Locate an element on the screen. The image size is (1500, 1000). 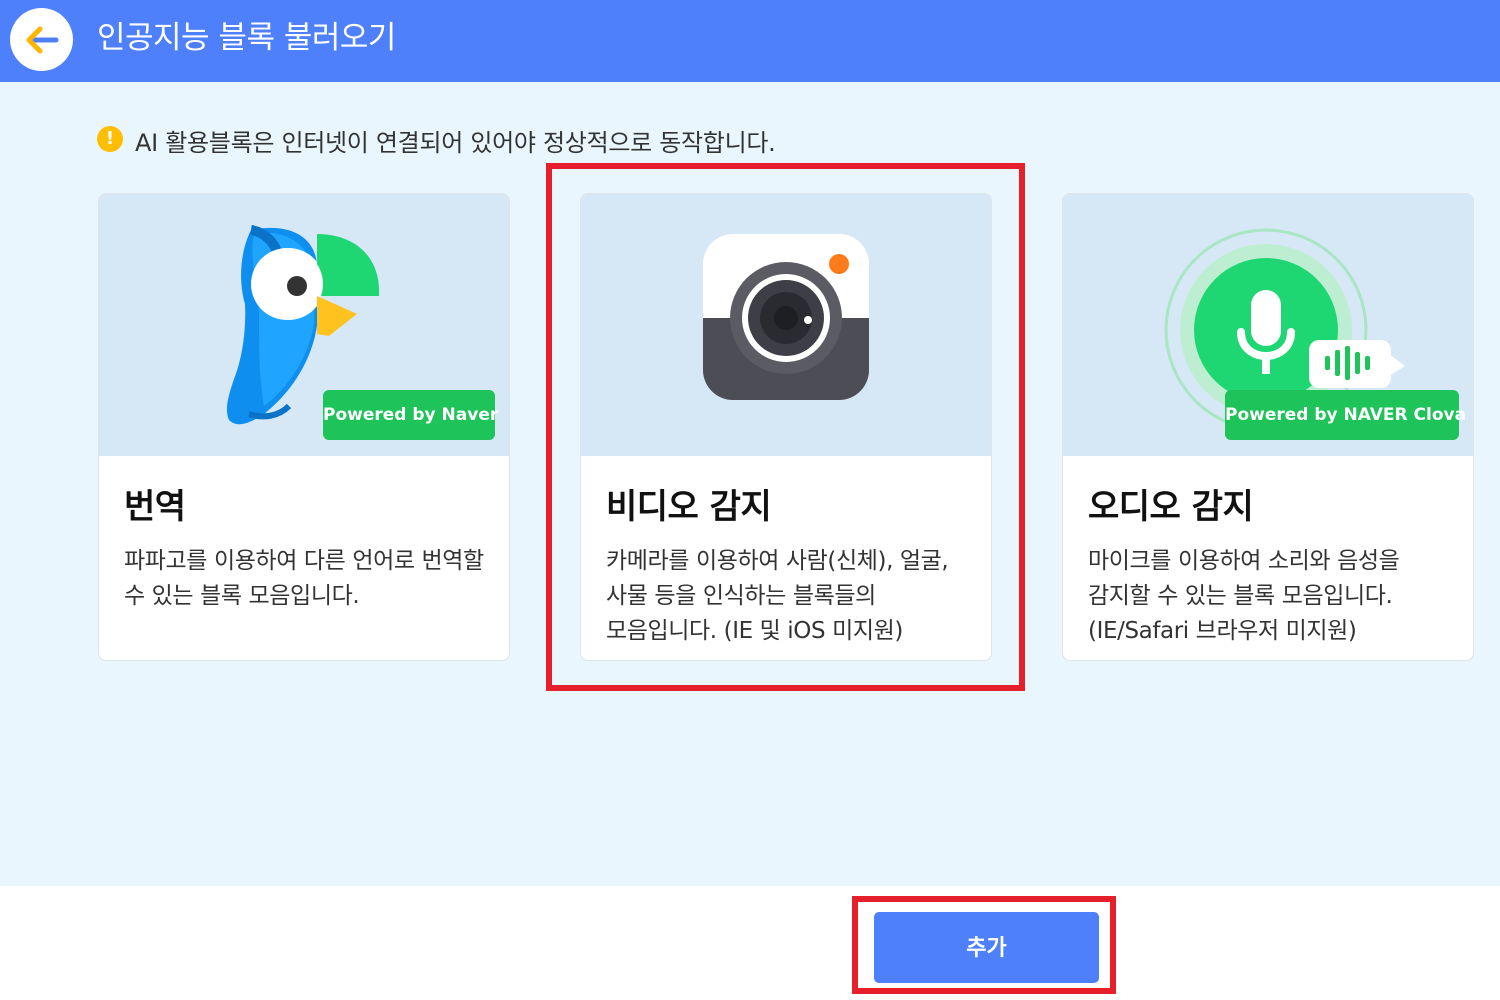
back-button is located at coordinates (41, 39).